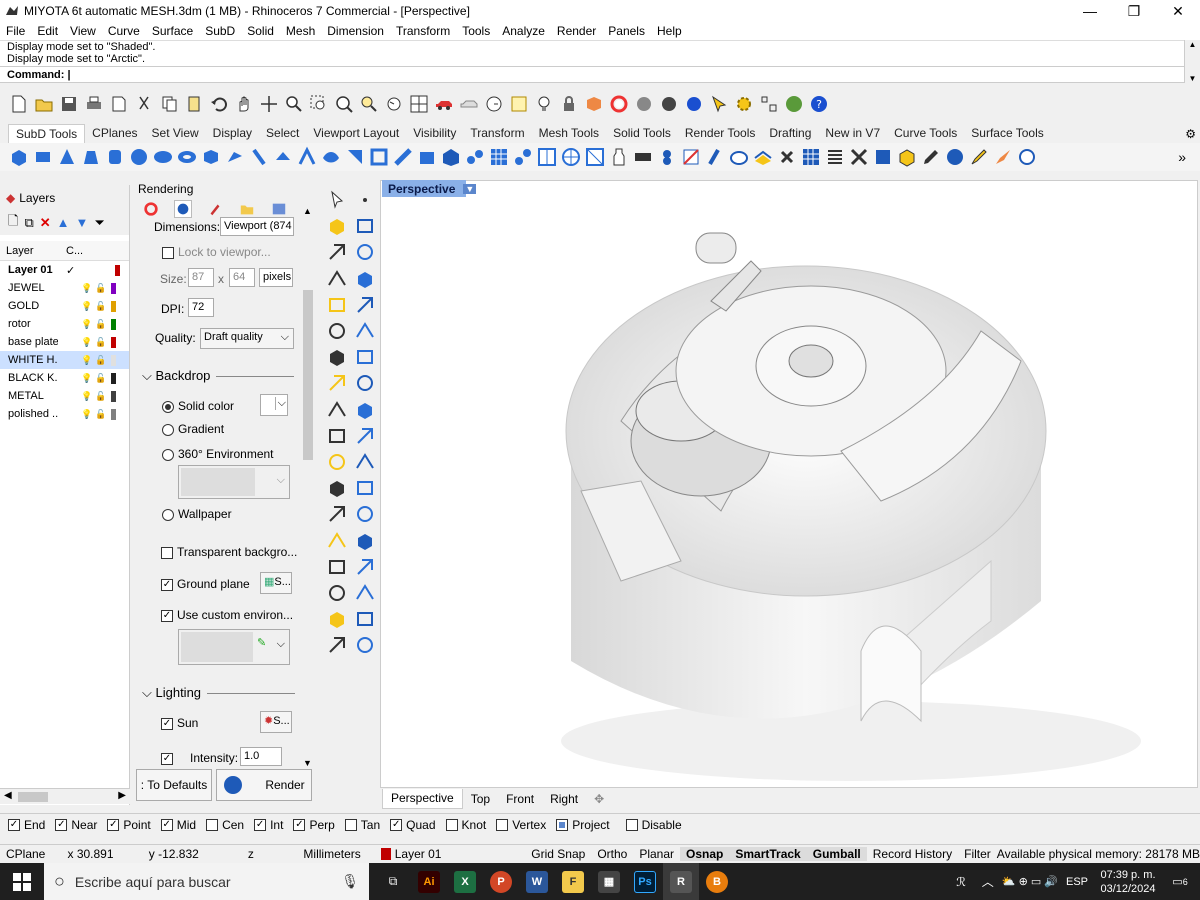  I want to click on layer-row: GOLD 💡 🔓, so click(64, 306).